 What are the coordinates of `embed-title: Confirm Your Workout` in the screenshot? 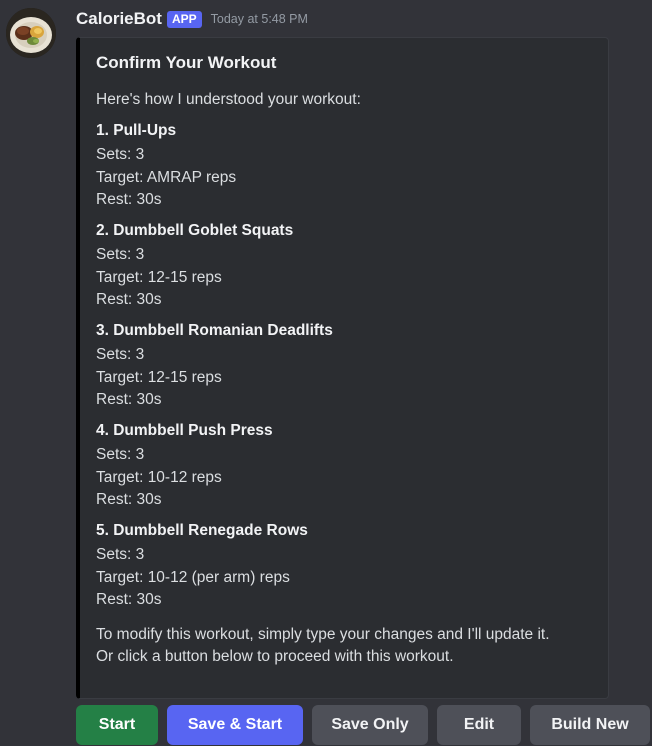 It's located at (186, 62).